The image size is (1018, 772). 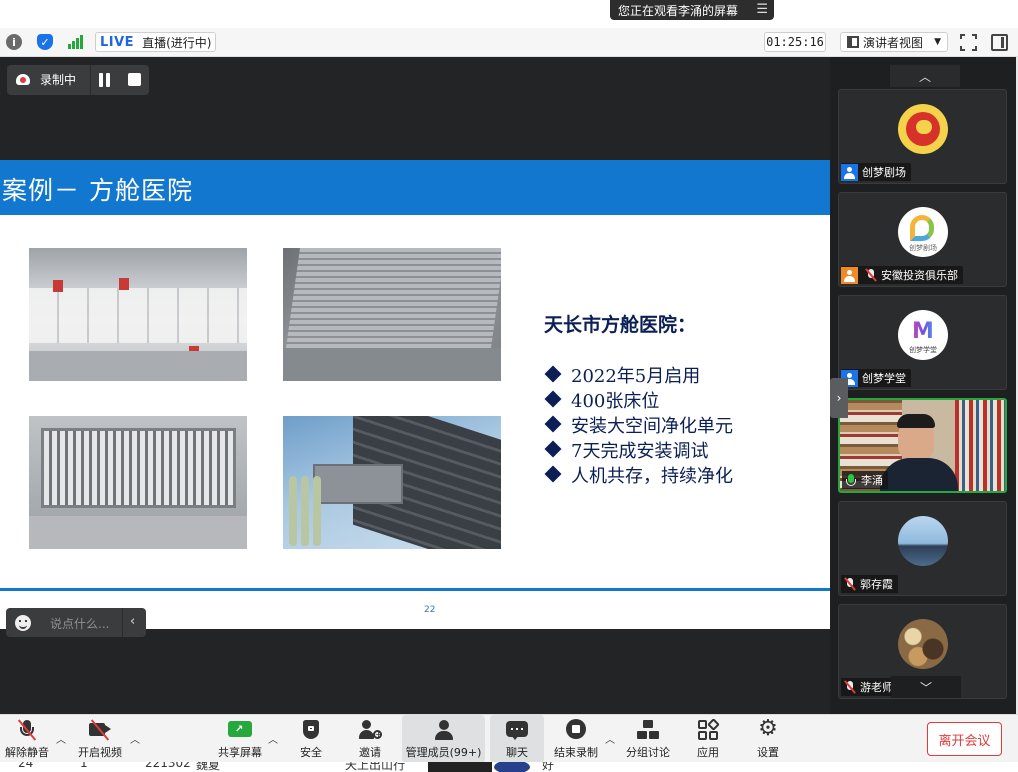 I want to click on viewing-text: 您正在观看李涌的屏幕, so click(x=678, y=10).